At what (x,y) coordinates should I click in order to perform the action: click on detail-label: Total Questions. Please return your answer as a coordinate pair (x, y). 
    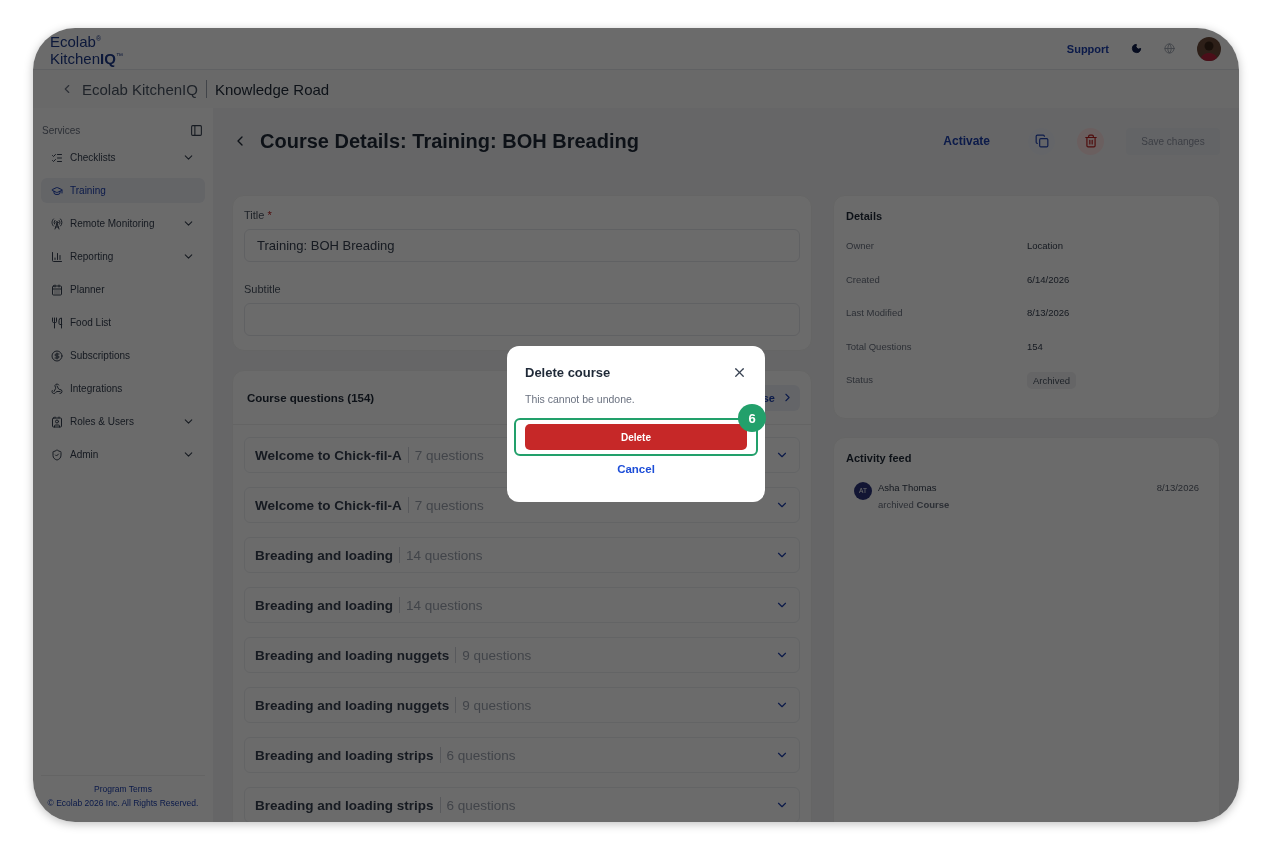
    Looking at the image, I should click on (879, 346).